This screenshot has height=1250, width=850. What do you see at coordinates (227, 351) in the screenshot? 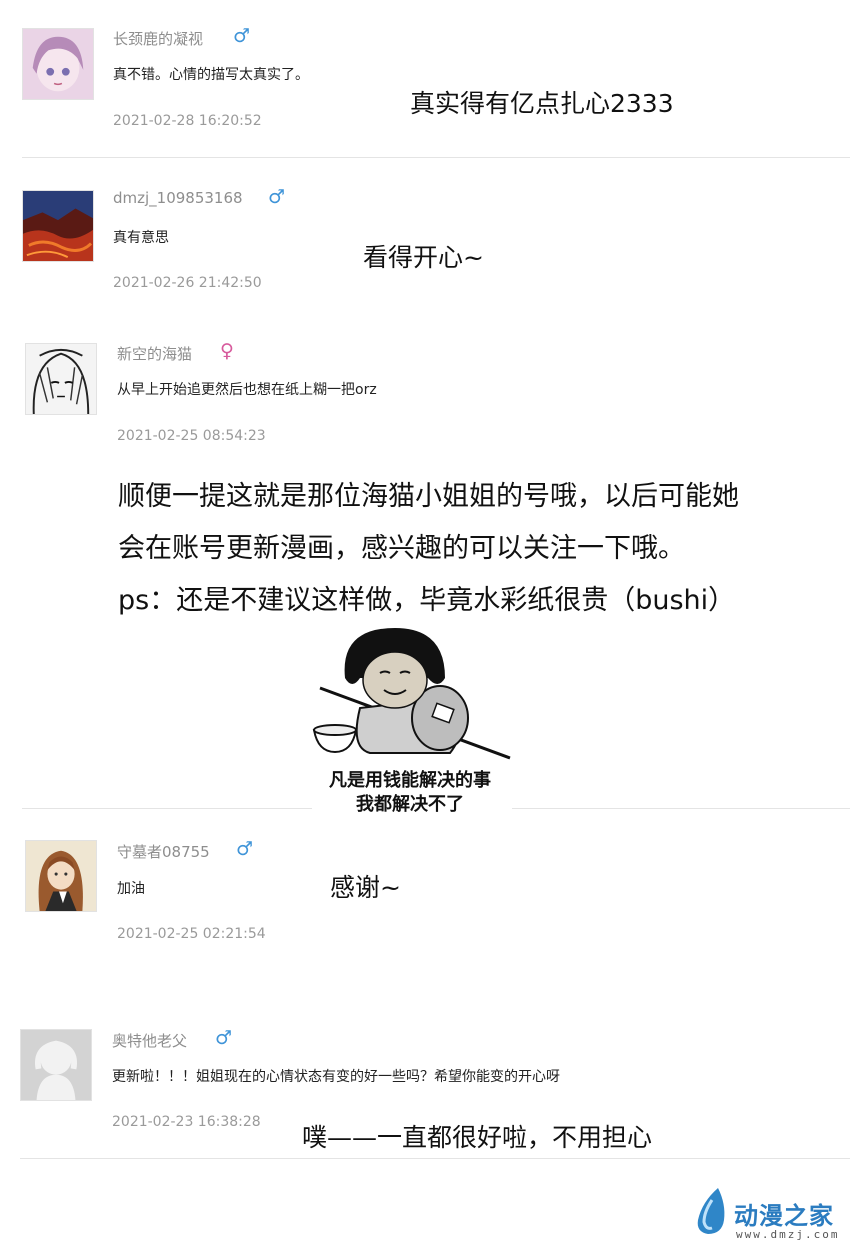
I see `female-gender-icon: ♀` at bounding box center [227, 351].